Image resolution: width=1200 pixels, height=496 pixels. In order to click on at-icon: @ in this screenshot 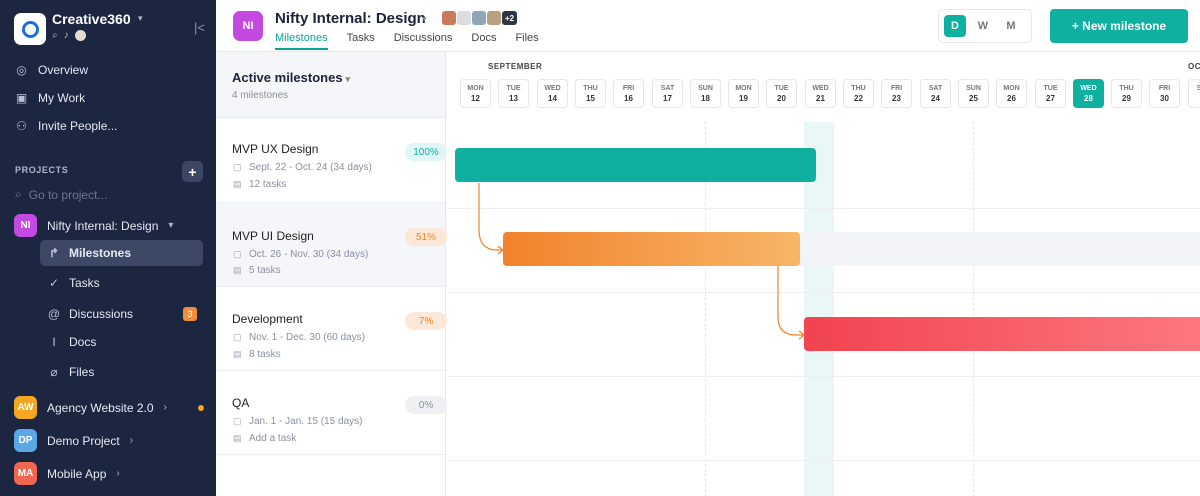, I will do `click(54, 314)`.